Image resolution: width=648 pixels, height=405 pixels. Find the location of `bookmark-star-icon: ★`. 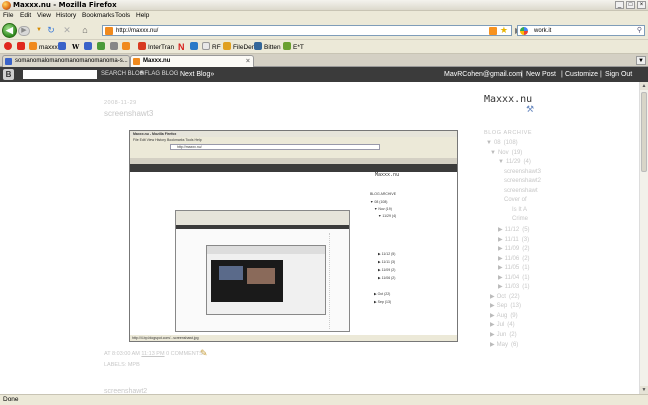

bookmark-star-icon: ★ is located at coordinates (504, 30).